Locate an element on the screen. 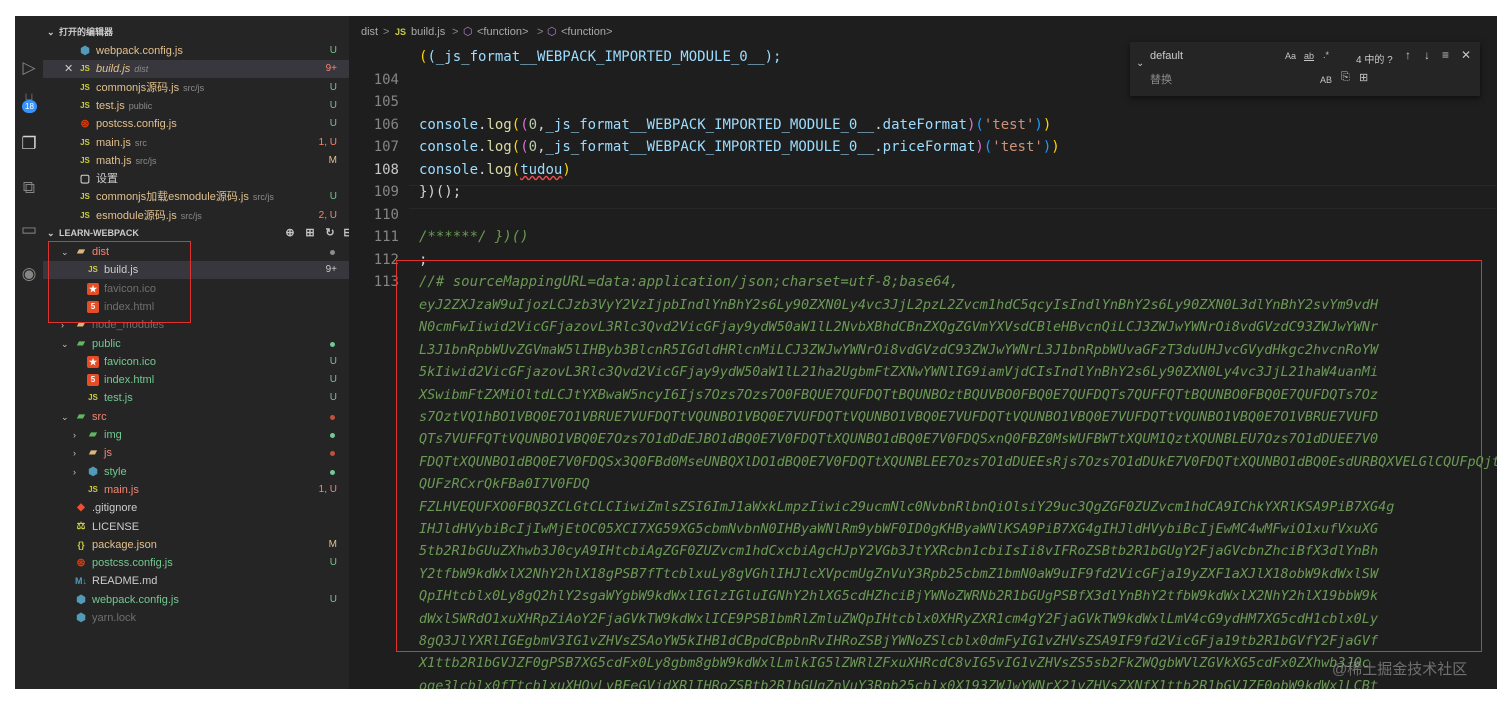  open-editor-item: JS commonjs源码.js src/js U is located at coordinates (196, 88).